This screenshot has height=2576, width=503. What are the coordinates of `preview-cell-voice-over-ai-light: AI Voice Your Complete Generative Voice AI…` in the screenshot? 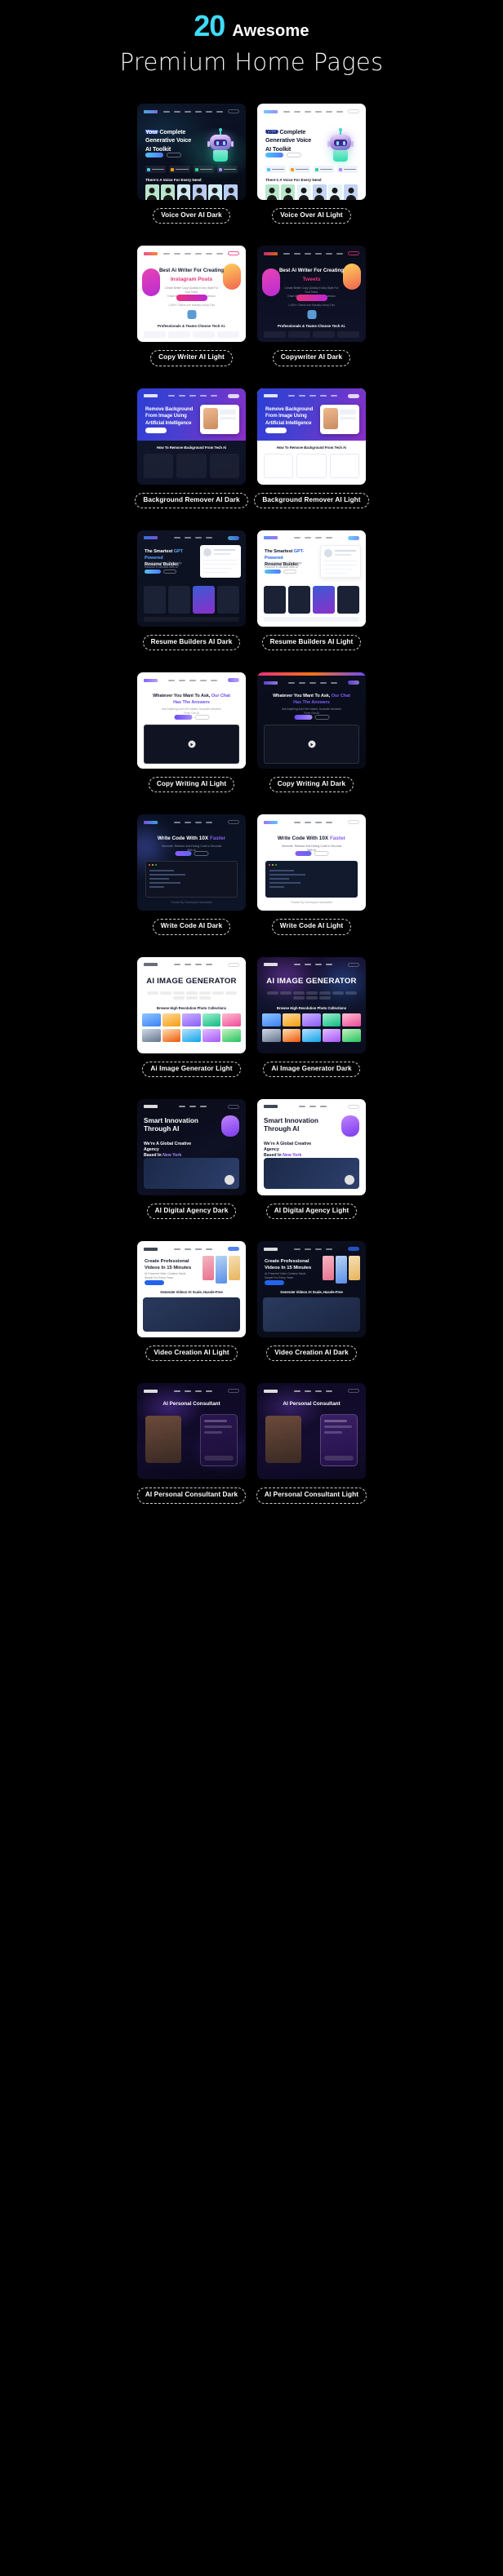 It's located at (312, 164).